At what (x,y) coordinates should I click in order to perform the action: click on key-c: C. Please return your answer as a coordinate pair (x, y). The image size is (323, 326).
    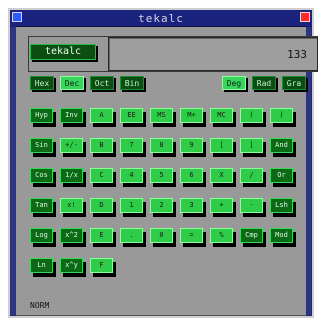
    Looking at the image, I should click on (101, 175).